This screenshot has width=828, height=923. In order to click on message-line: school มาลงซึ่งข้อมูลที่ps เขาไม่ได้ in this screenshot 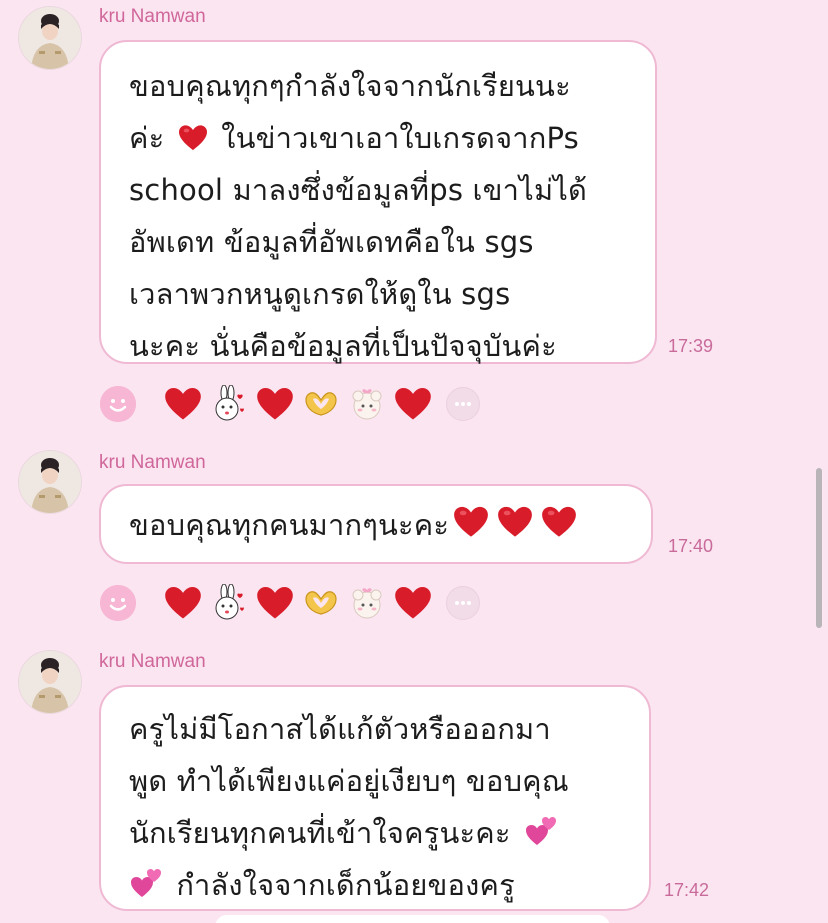, I will do `click(358, 190)`.